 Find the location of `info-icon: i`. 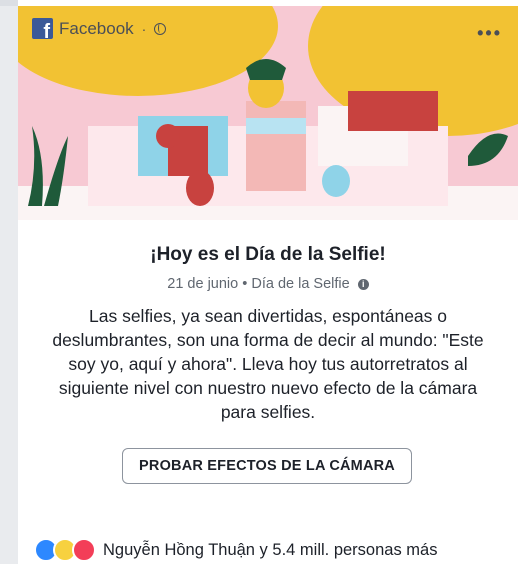

info-icon: i is located at coordinates (363, 284).